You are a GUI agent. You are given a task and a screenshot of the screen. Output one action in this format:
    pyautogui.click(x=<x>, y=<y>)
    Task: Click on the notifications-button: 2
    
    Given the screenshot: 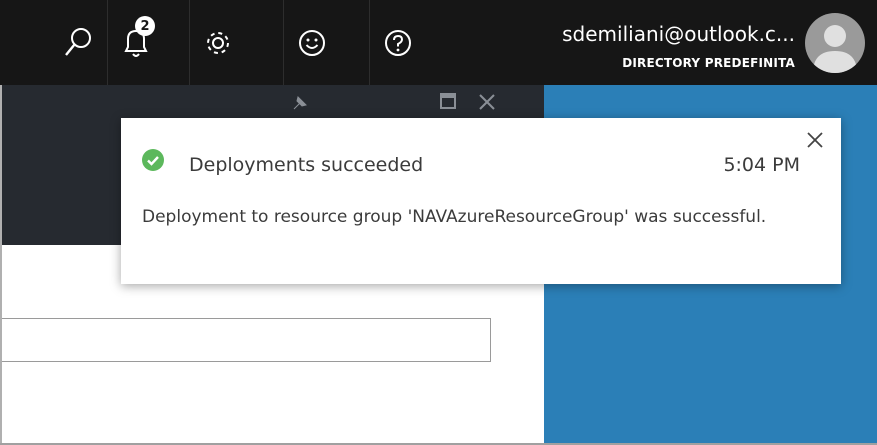 What is the action you would take?
    pyautogui.click(x=135, y=42)
    